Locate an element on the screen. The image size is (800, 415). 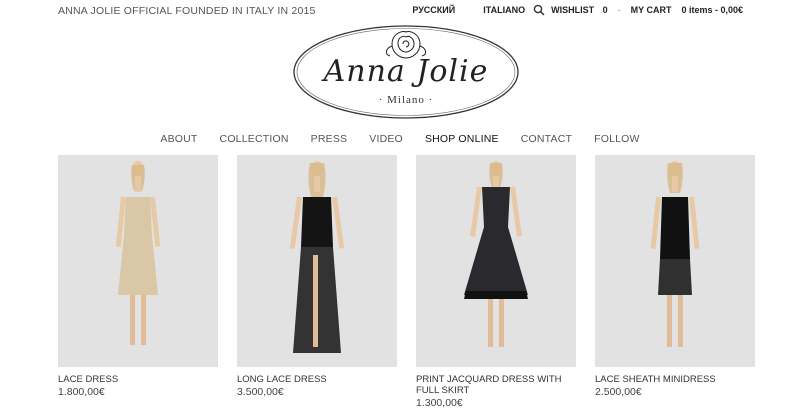
wishlist-label: WISHLIST is located at coordinates (573, 10).